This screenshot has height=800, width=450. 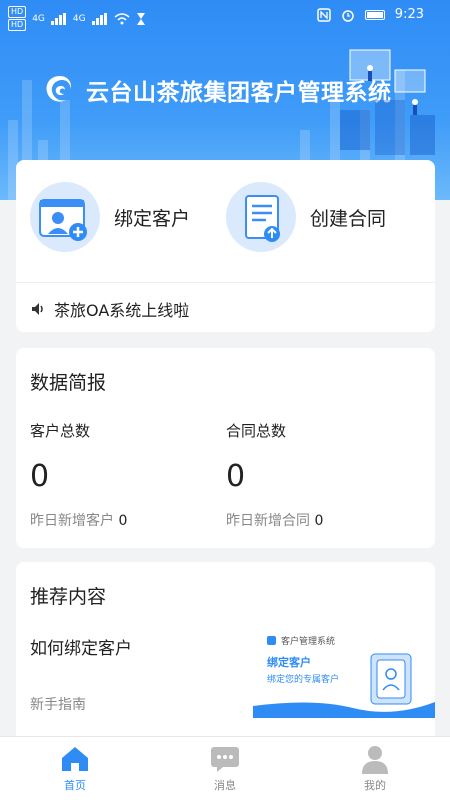 I want to click on recommend-thumbnail: 客户管理系统 绑定客户 绑定您的专属客户, so click(x=344, y=673).